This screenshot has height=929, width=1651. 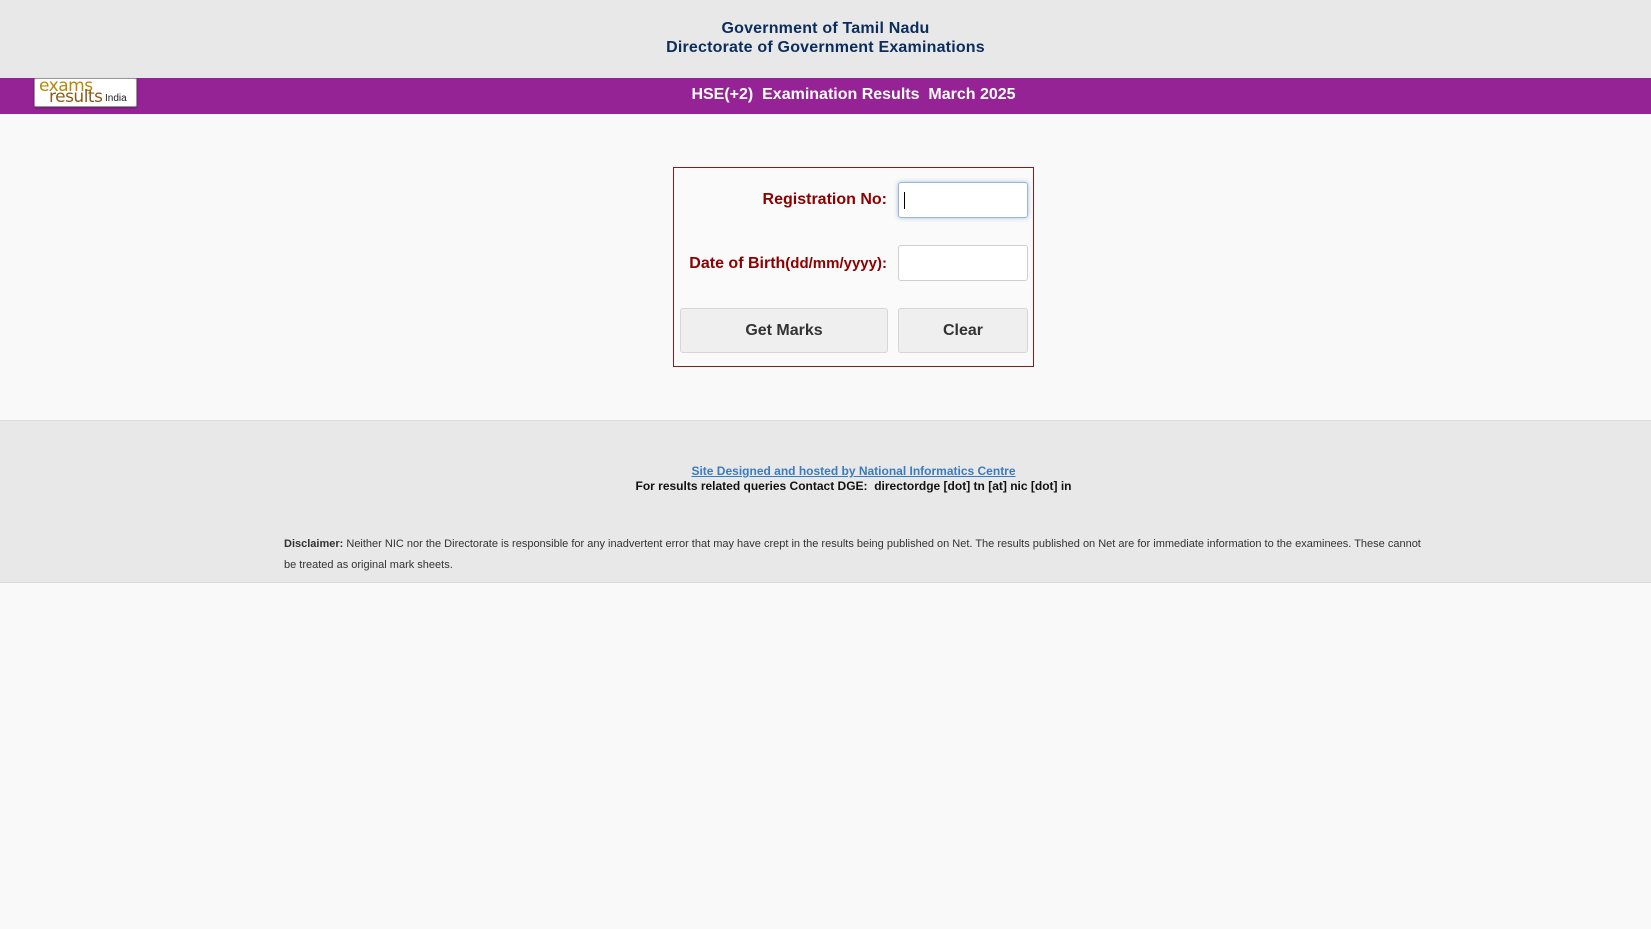 I want to click on results-banner: HSE(+2) Examination Results March 2025, so click(x=825, y=96).